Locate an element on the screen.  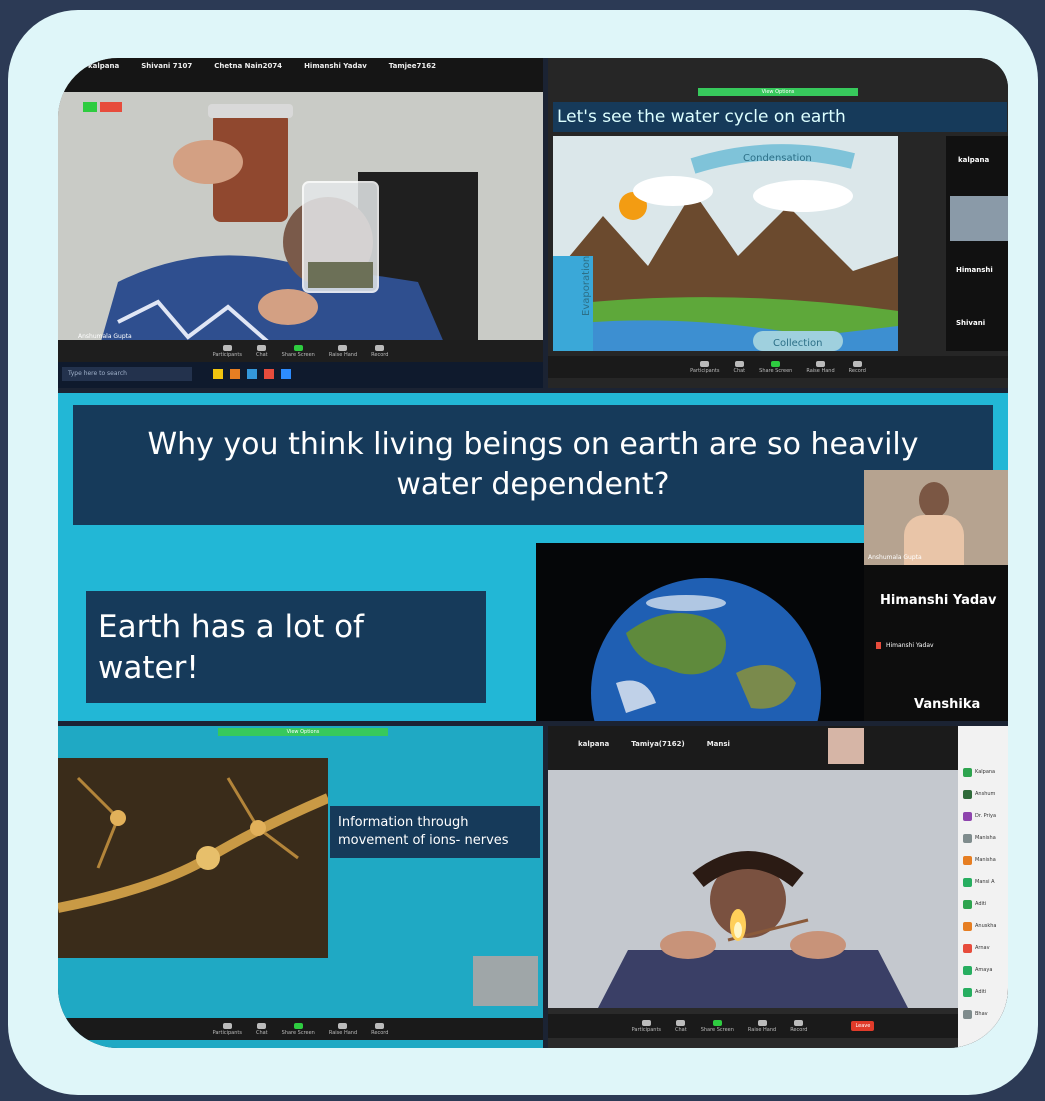
presenter-label: Anshumala Gupta is located at coordinates (895, 557).